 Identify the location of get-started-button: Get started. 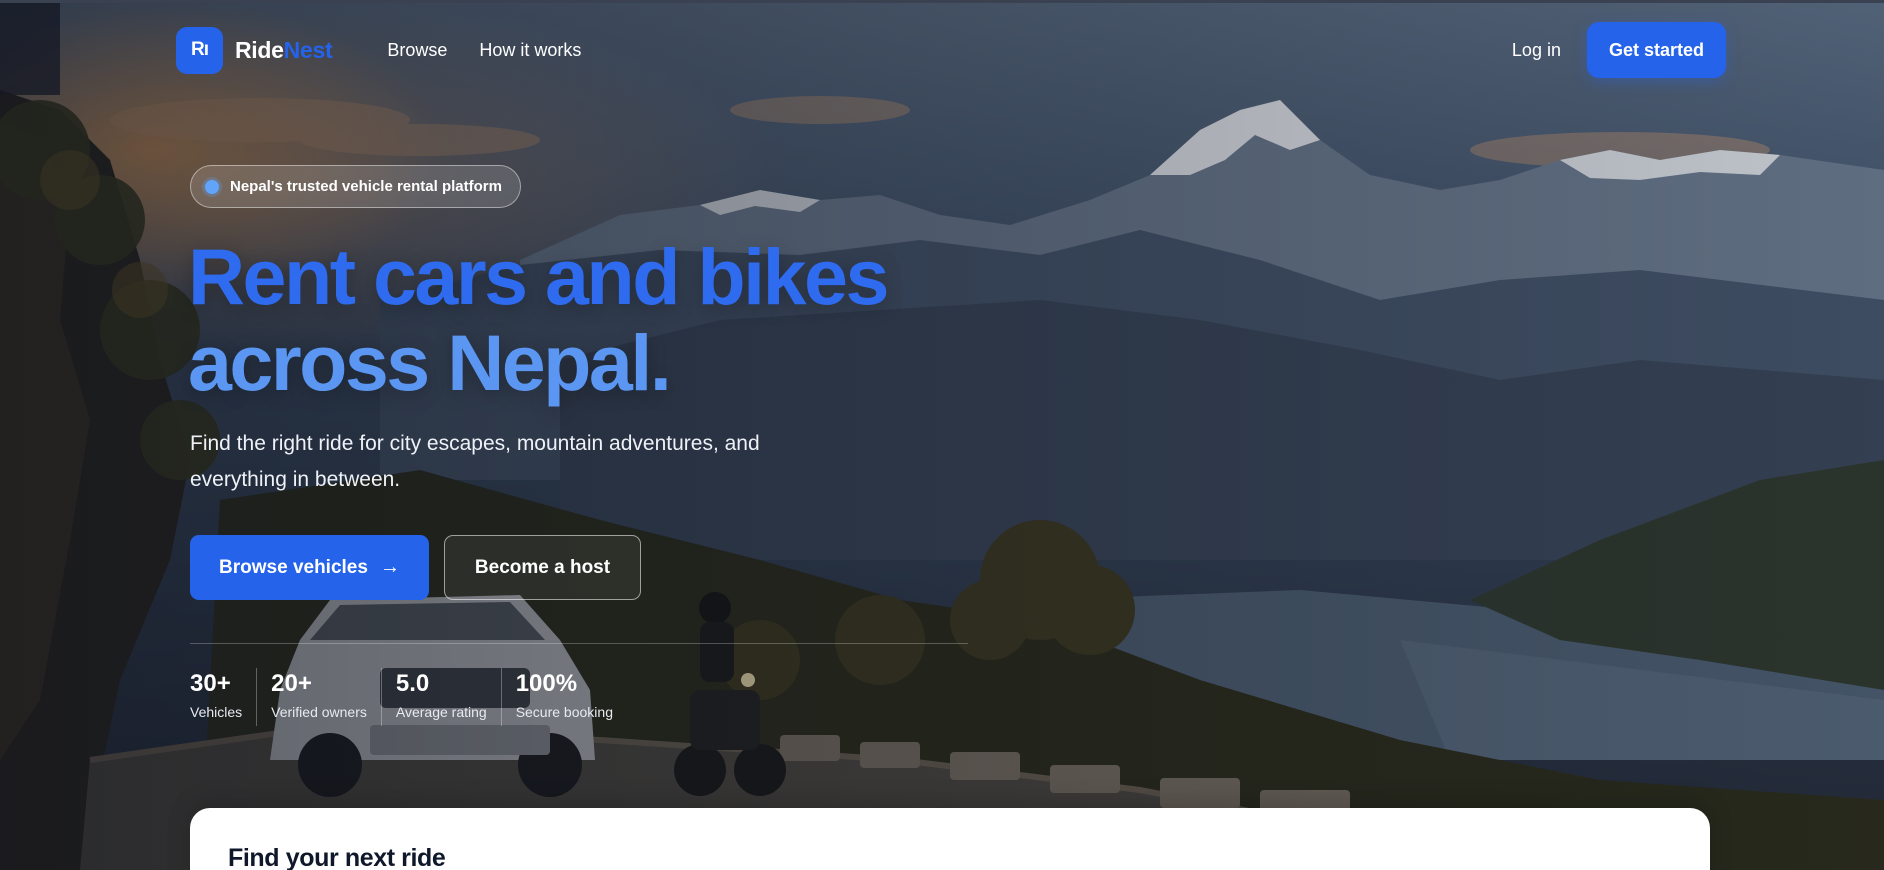
(1656, 50).